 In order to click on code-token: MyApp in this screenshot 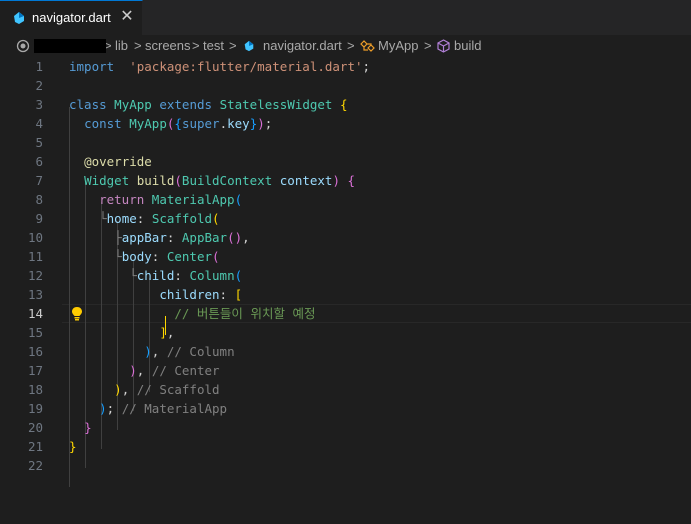, I will do `click(148, 123)`.